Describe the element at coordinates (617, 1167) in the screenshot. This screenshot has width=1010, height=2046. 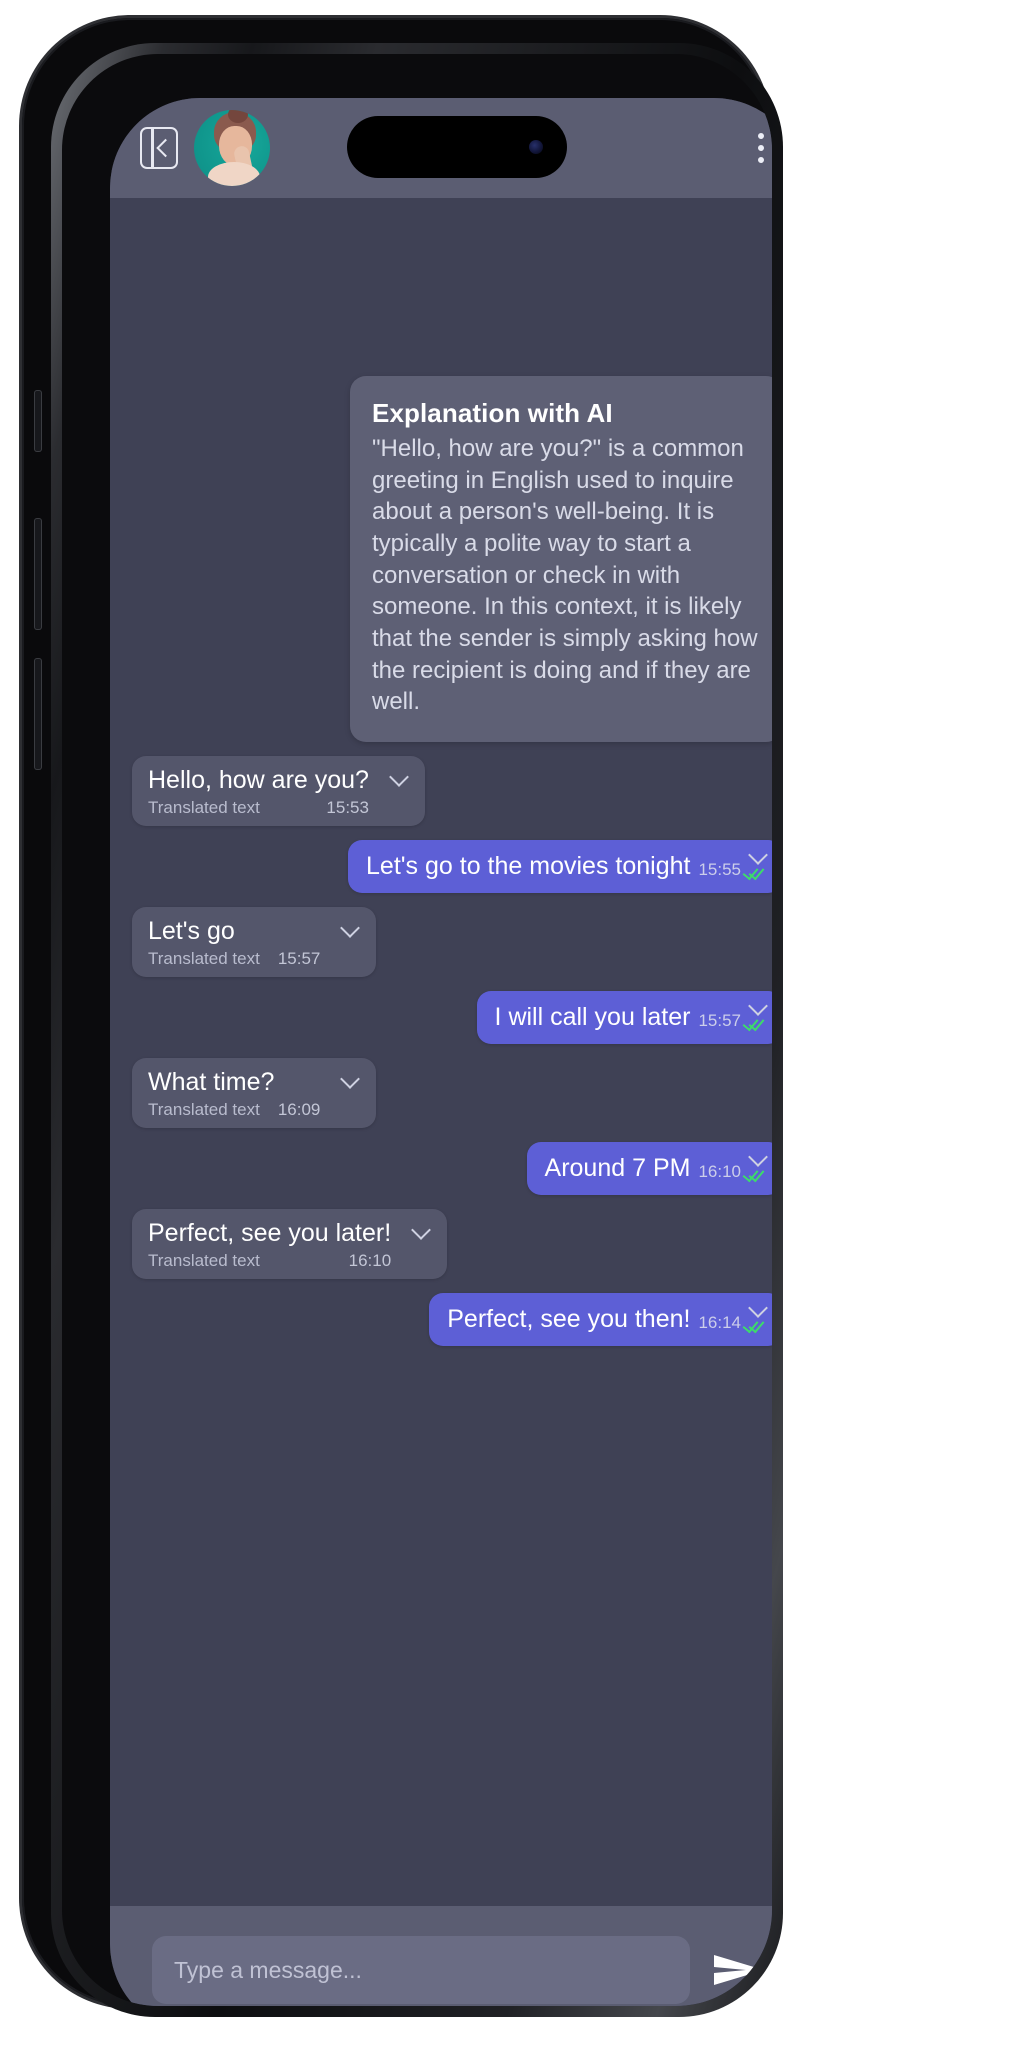
I see `message-text: Around 7 PM` at that location.